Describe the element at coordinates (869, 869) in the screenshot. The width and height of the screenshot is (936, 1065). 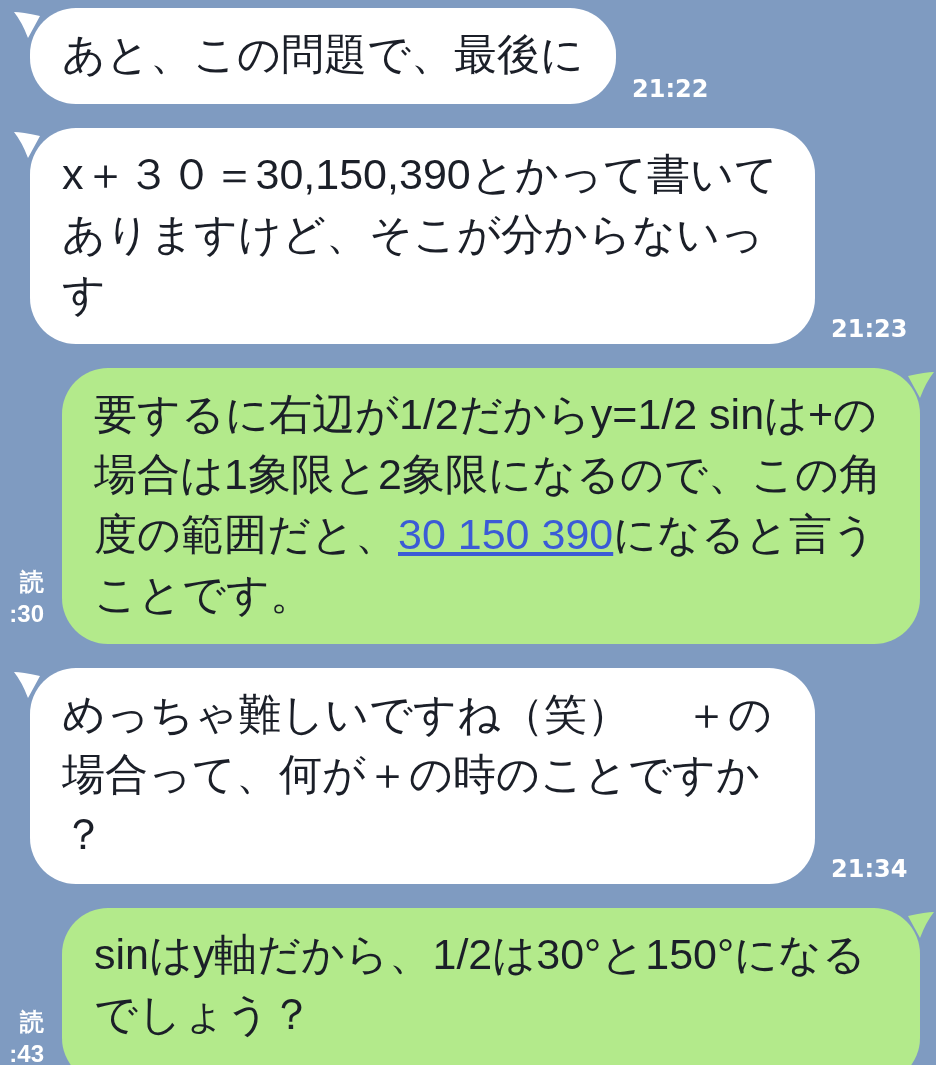
I see `message-time: 21:34` at that location.